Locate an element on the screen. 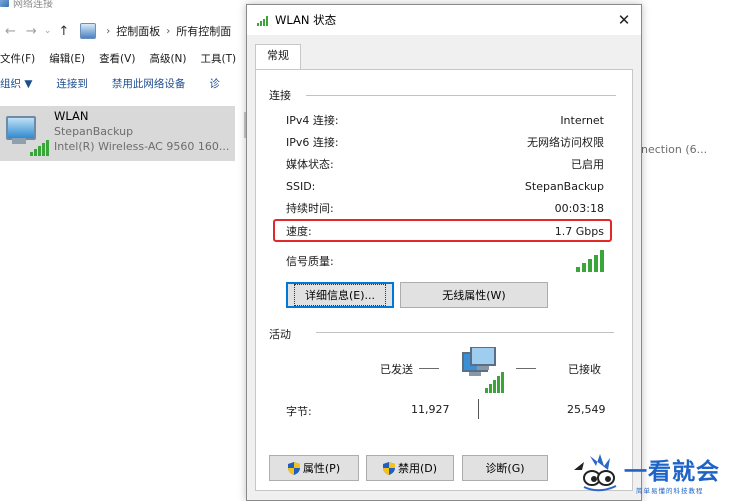 This screenshot has height=501, width=734. ssid-row: SSID: StepanBackup is located at coordinates (445, 186).